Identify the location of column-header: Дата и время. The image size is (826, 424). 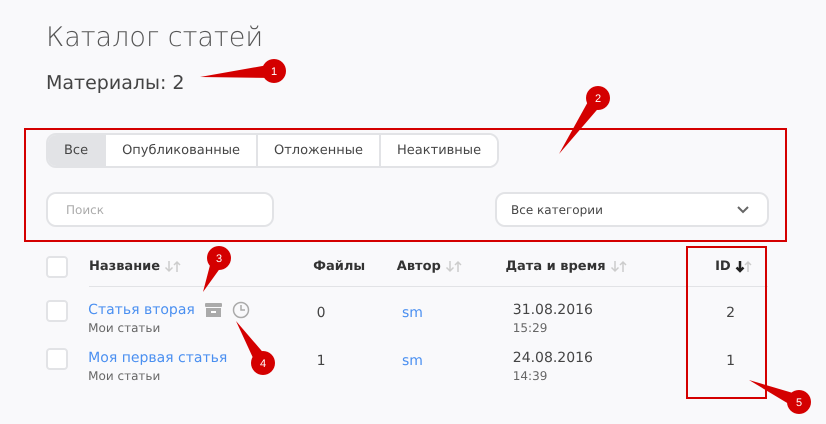
(555, 266).